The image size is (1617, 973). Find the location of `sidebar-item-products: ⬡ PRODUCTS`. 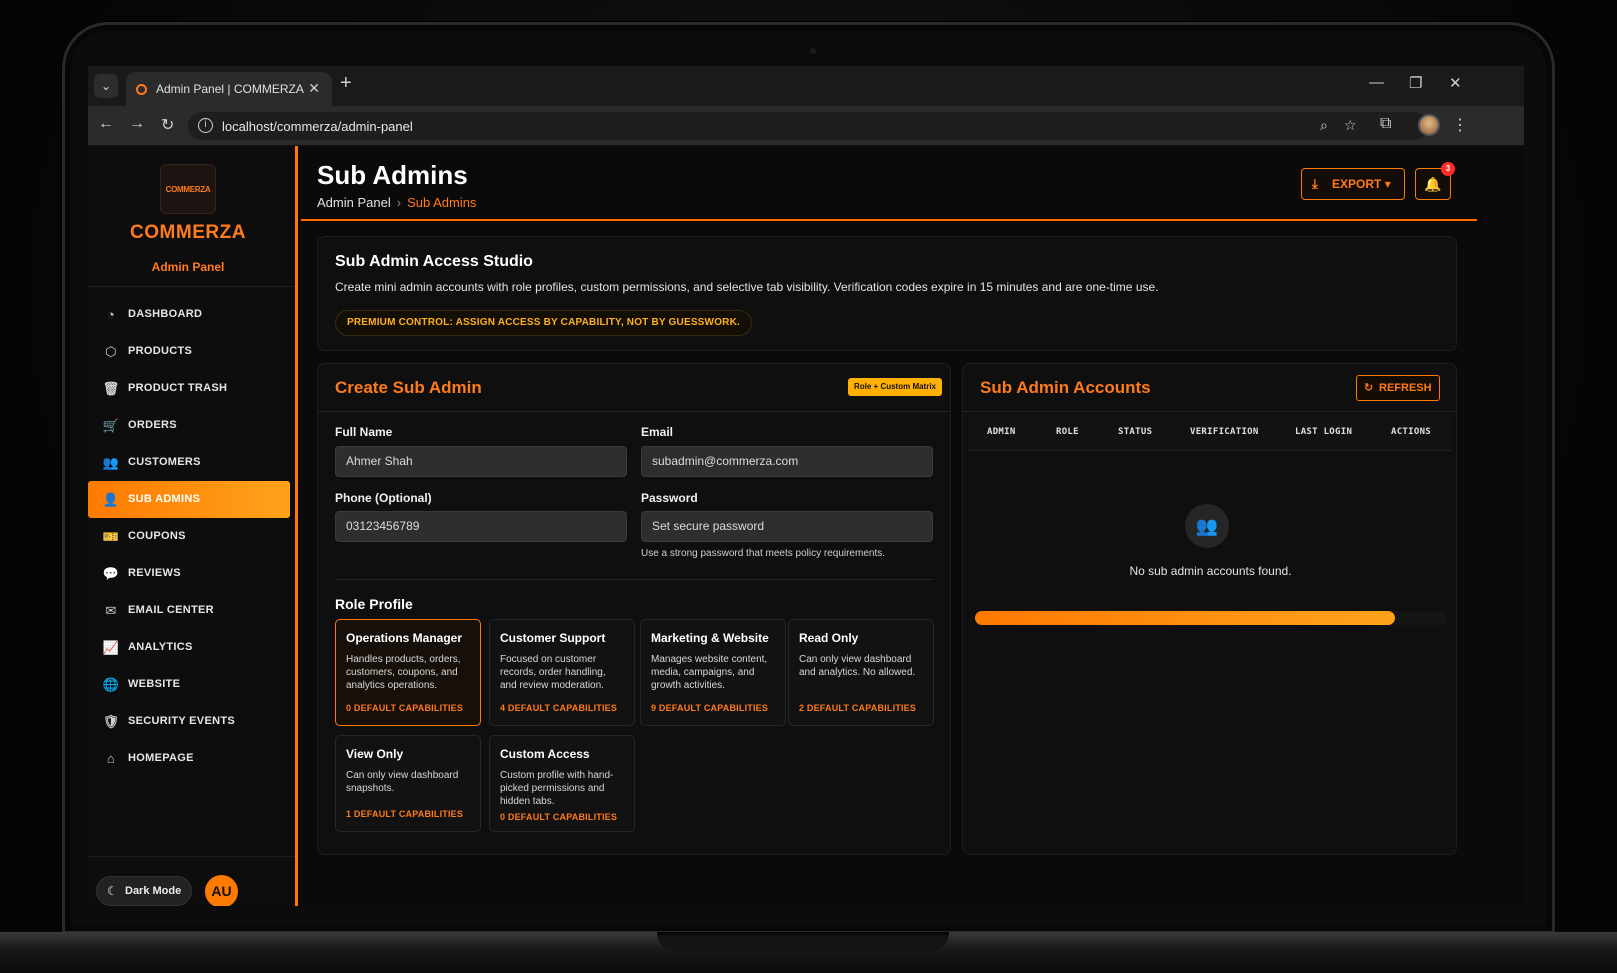

sidebar-item-products: ⬡ PRODUCTS is located at coordinates (191, 351).